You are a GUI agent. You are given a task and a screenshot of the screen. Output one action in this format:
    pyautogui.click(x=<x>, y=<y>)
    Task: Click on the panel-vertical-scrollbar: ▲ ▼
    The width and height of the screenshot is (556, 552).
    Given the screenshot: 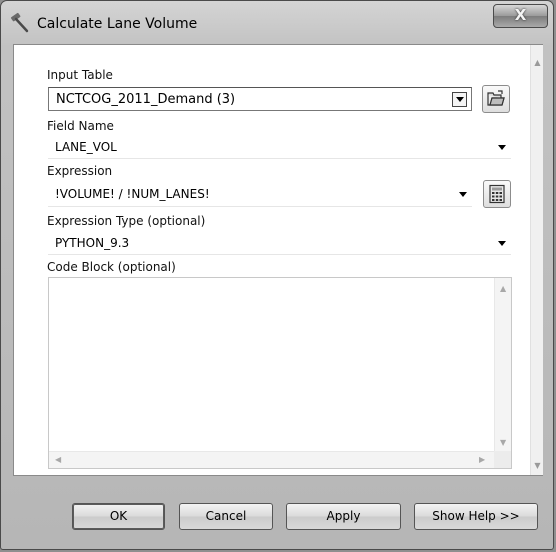 What is the action you would take?
    pyautogui.click(x=536, y=260)
    